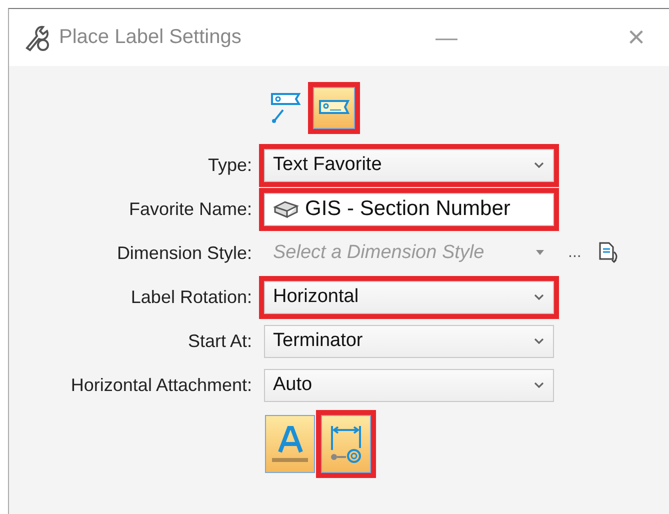  What do you see at coordinates (286, 209) in the screenshot?
I see `box-icon` at bounding box center [286, 209].